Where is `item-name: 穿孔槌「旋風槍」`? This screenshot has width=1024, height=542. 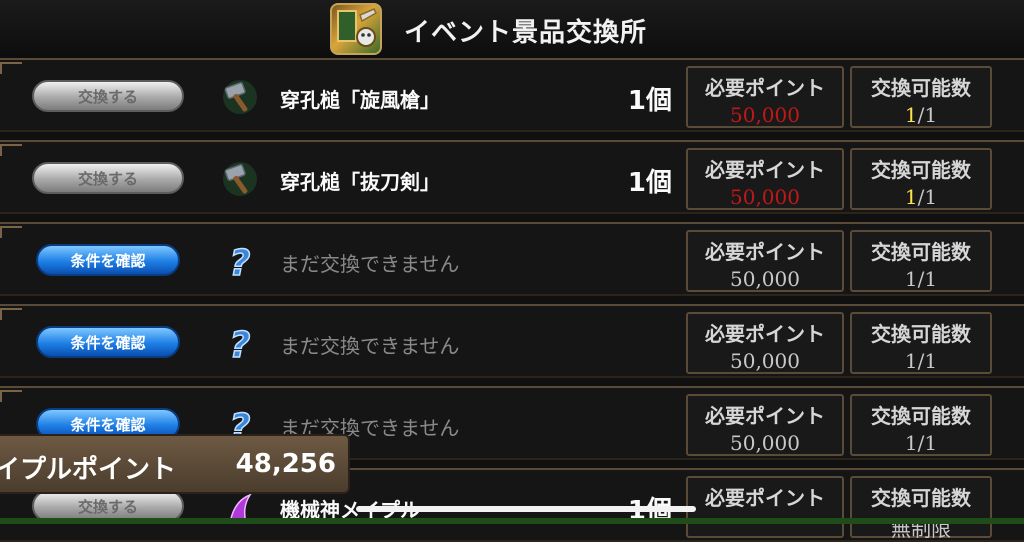
item-name: 穿孔槌「旋風槍」 is located at coordinates (360, 100).